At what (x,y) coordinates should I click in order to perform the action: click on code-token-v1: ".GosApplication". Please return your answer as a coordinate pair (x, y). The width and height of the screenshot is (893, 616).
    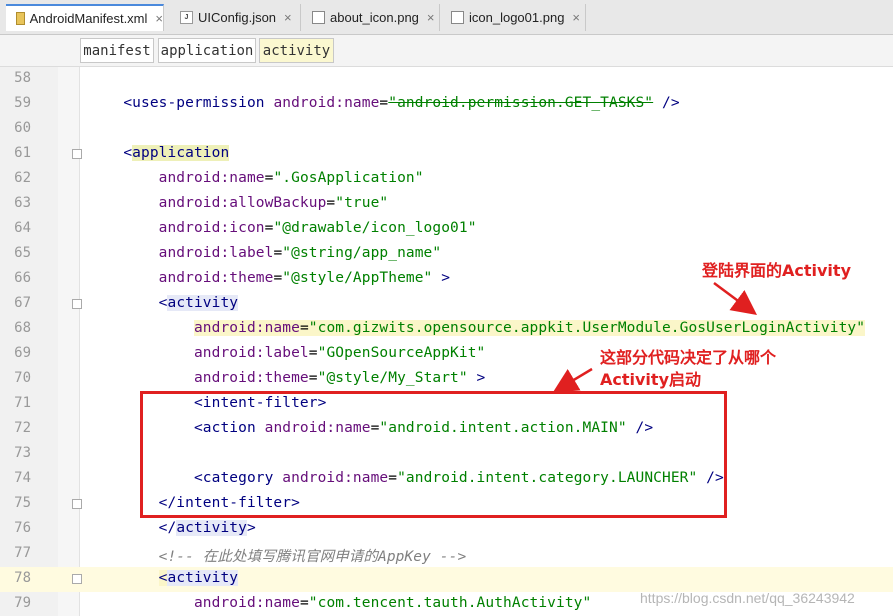
    Looking at the image, I should click on (348, 178).